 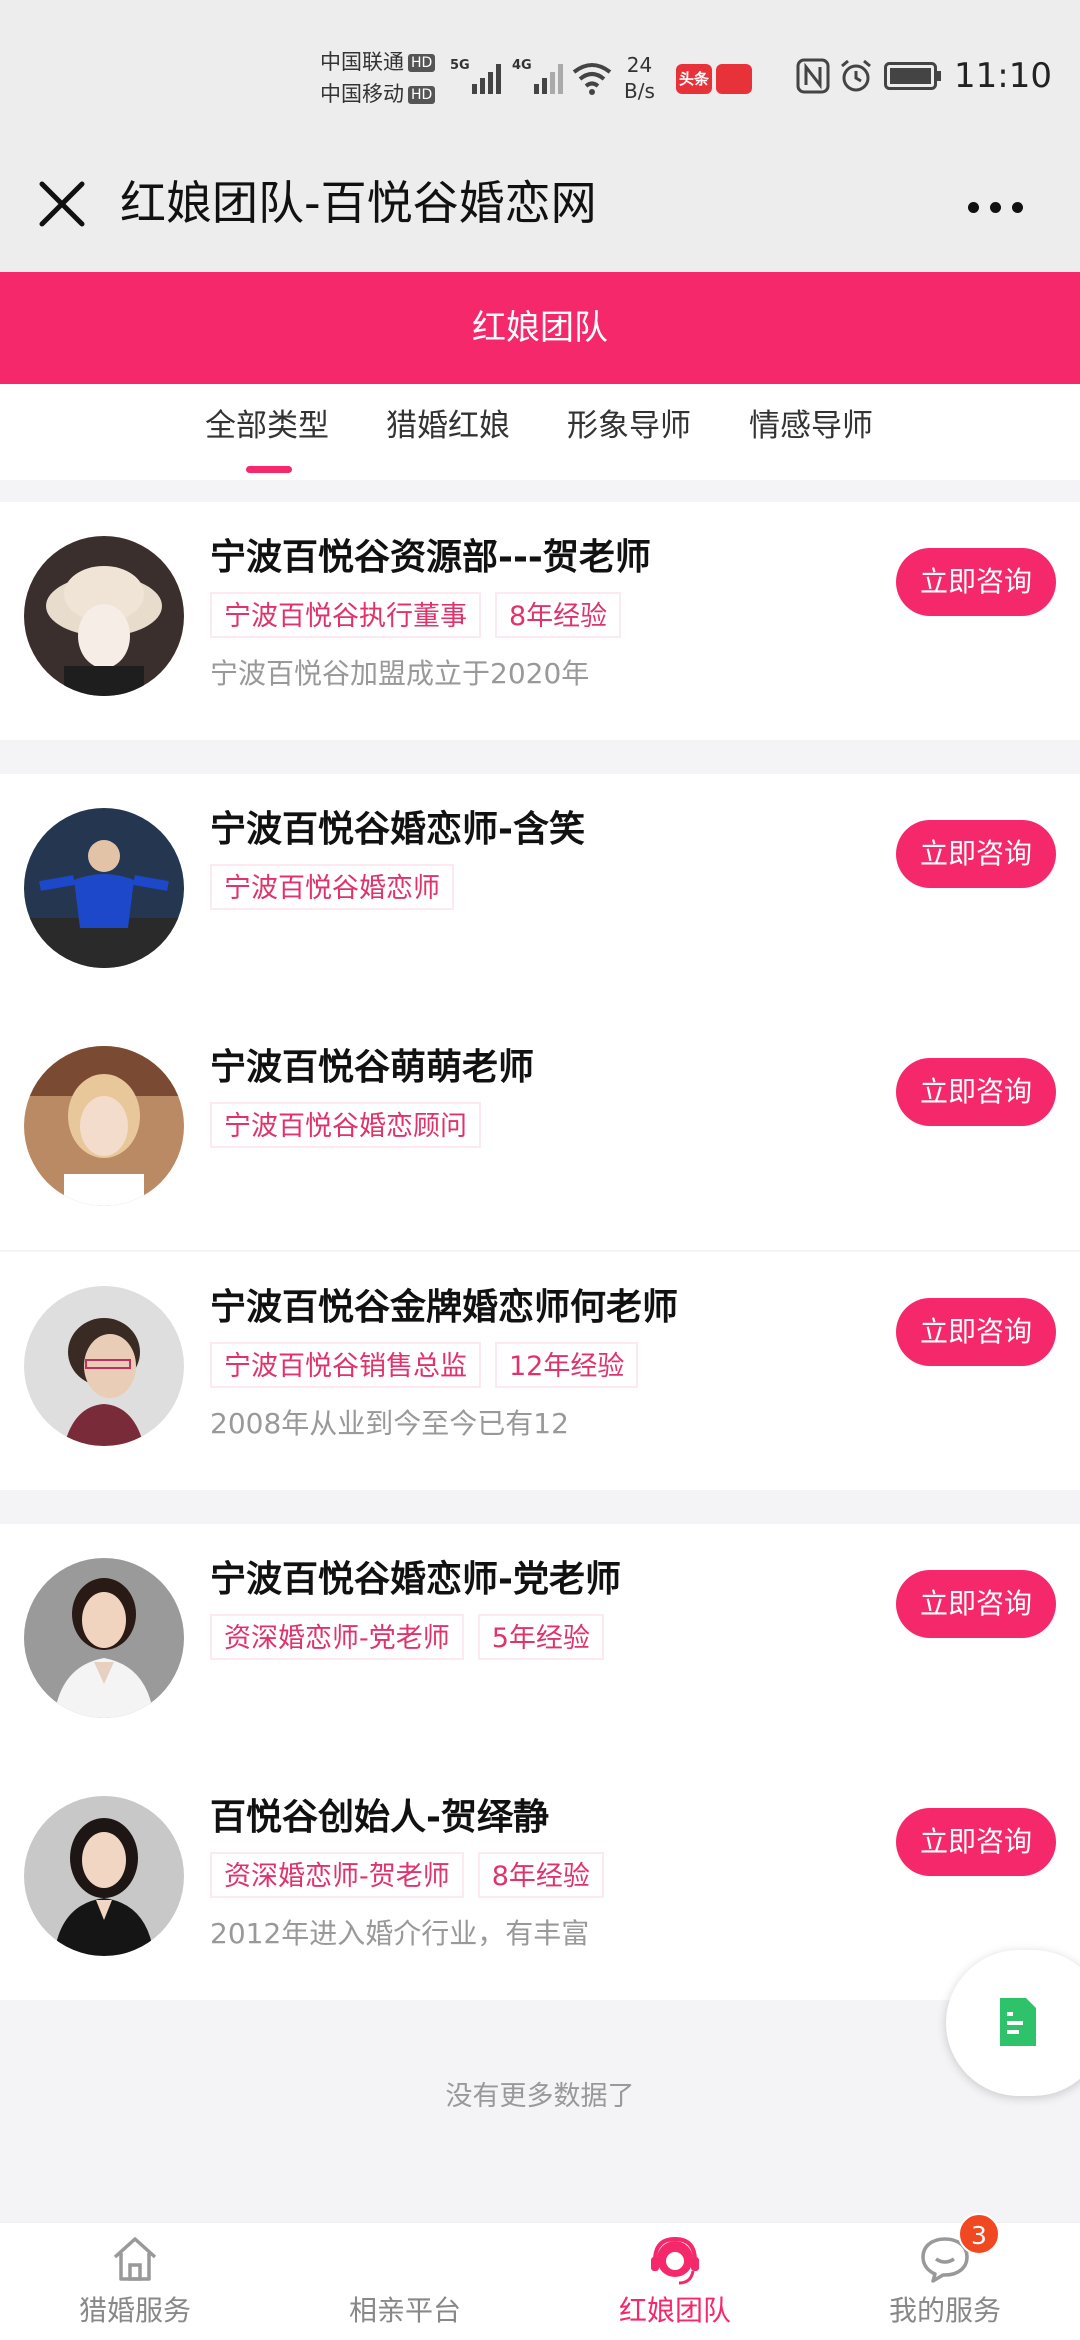 I want to click on network-type-2: 4G, so click(x=522, y=65).